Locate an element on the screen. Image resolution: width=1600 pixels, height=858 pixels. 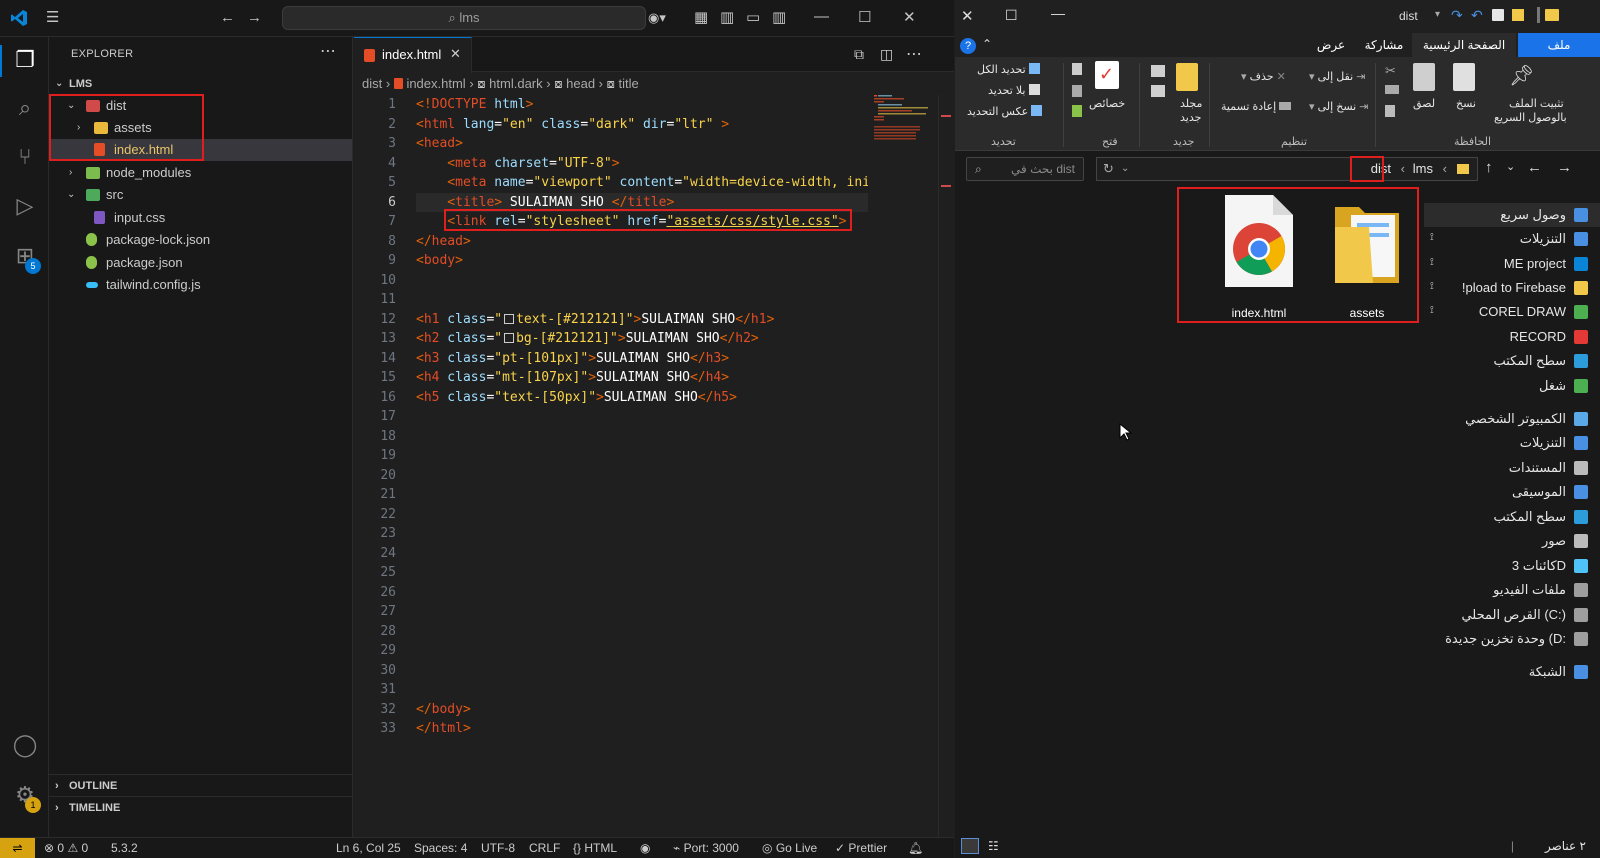
root-folder: ⌄ LMS is located at coordinates (200, 84).